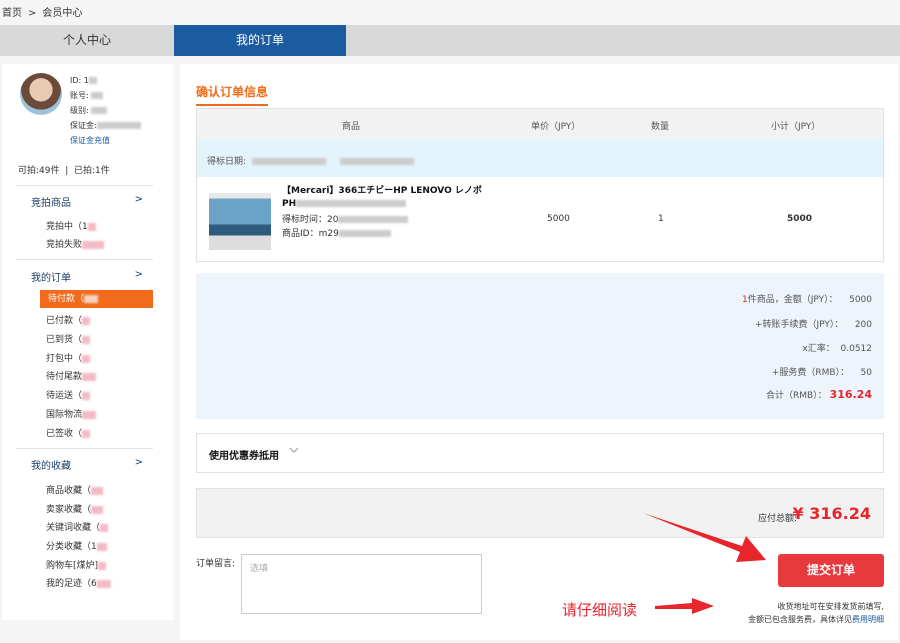  Describe the element at coordinates (260, 40) in the screenshot. I see `tab-my-orders: 我的订单` at that location.